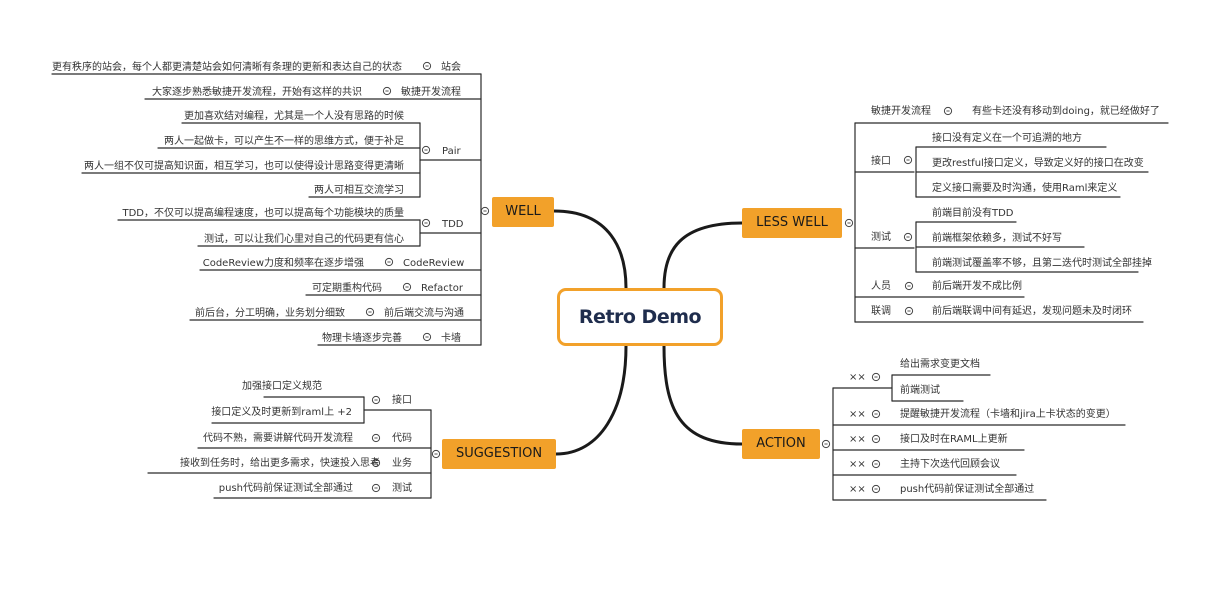 The width and height of the screenshot is (1230, 589). I want to click on well-pair-topic: Pair, so click(451, 151).